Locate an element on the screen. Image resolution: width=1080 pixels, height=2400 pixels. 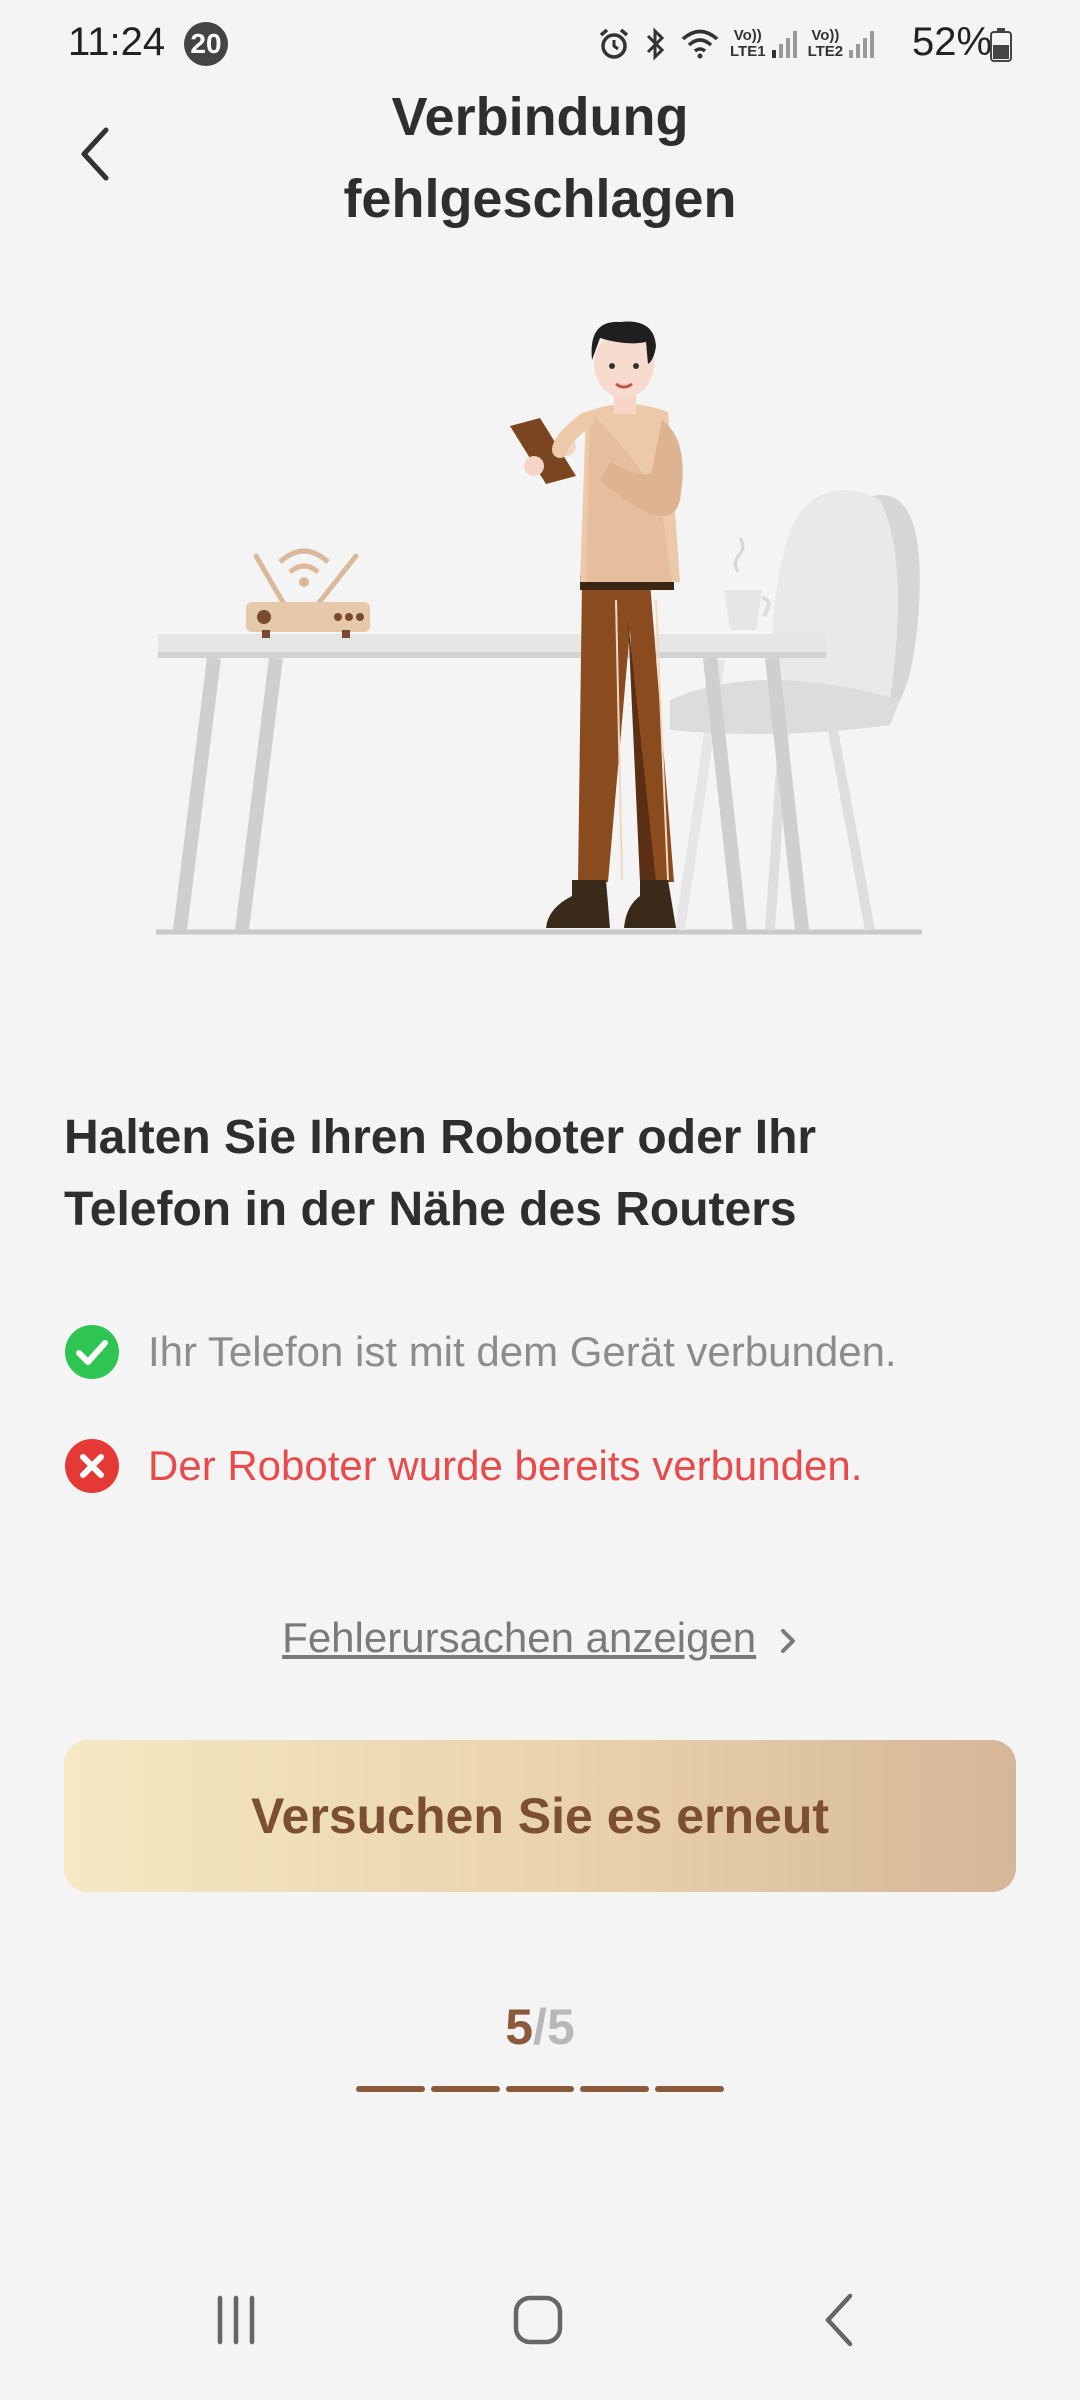
system-back-button is located at coordinates (840, 2320).